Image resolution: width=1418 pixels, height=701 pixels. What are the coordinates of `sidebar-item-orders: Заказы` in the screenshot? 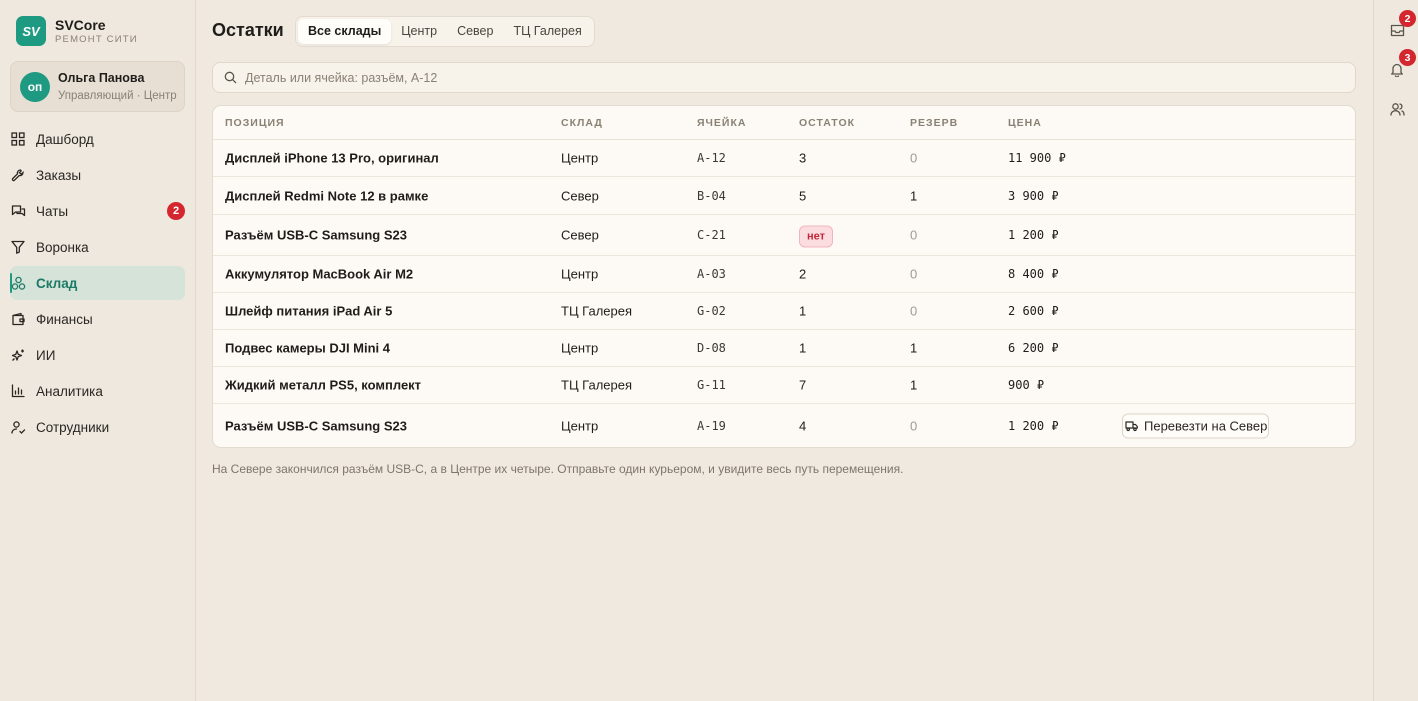 It's located at (97, 175).